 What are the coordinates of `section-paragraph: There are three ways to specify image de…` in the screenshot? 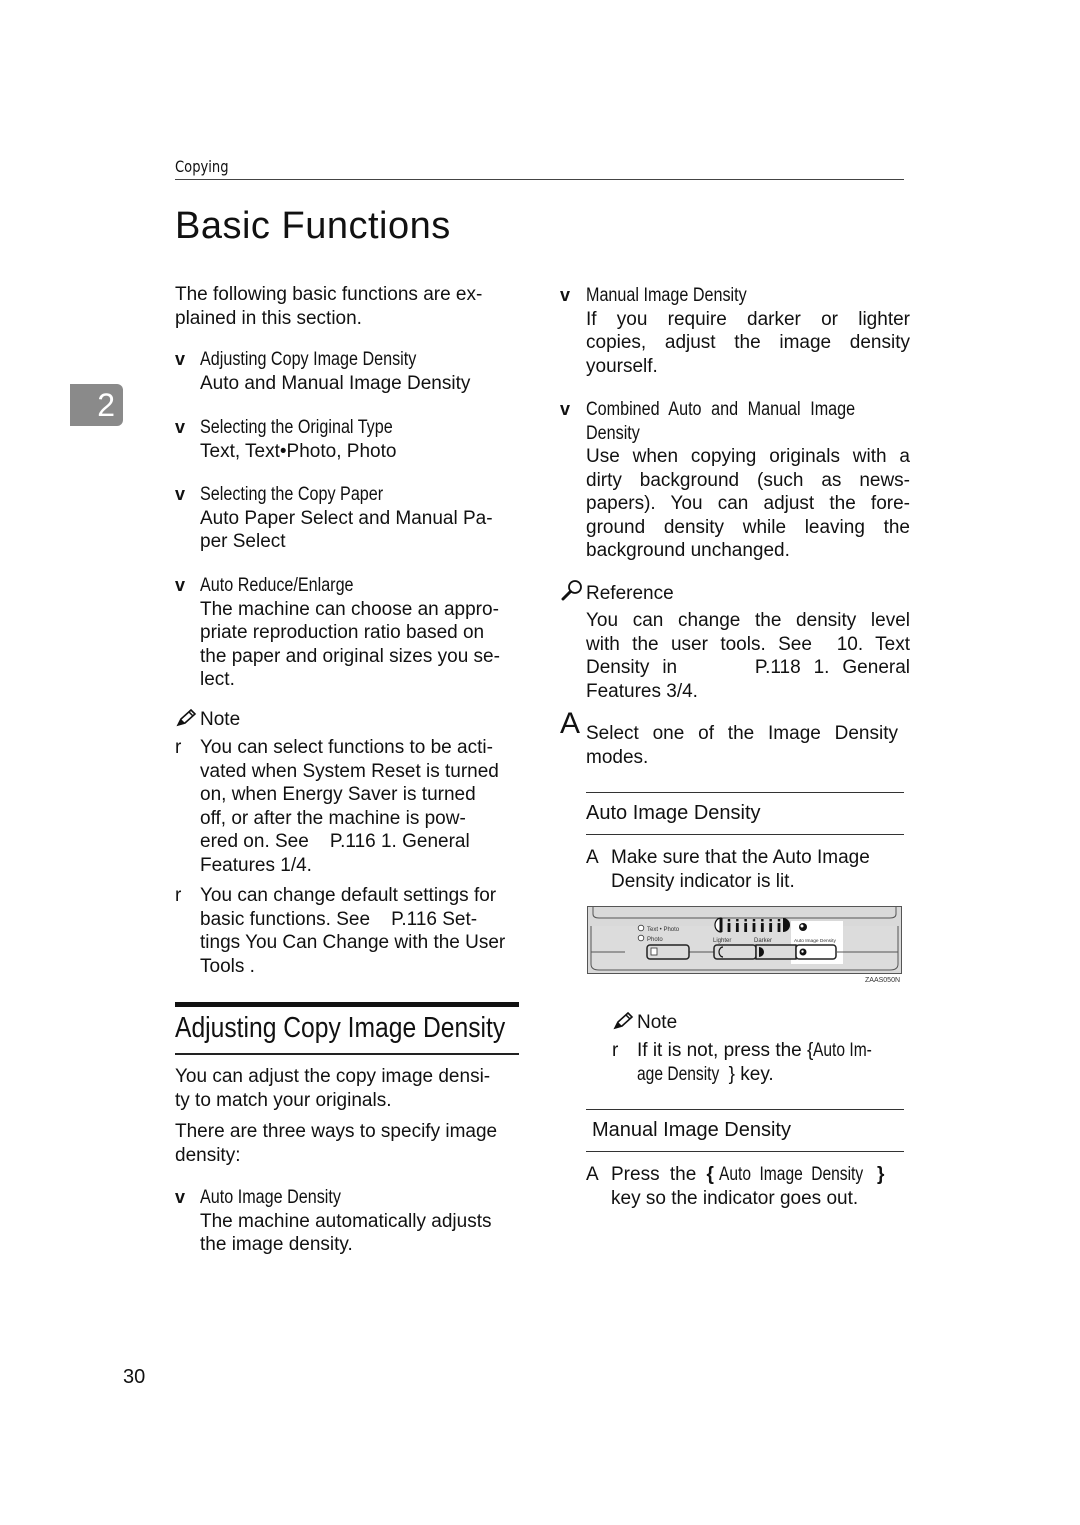 It's located at (355, 1143).